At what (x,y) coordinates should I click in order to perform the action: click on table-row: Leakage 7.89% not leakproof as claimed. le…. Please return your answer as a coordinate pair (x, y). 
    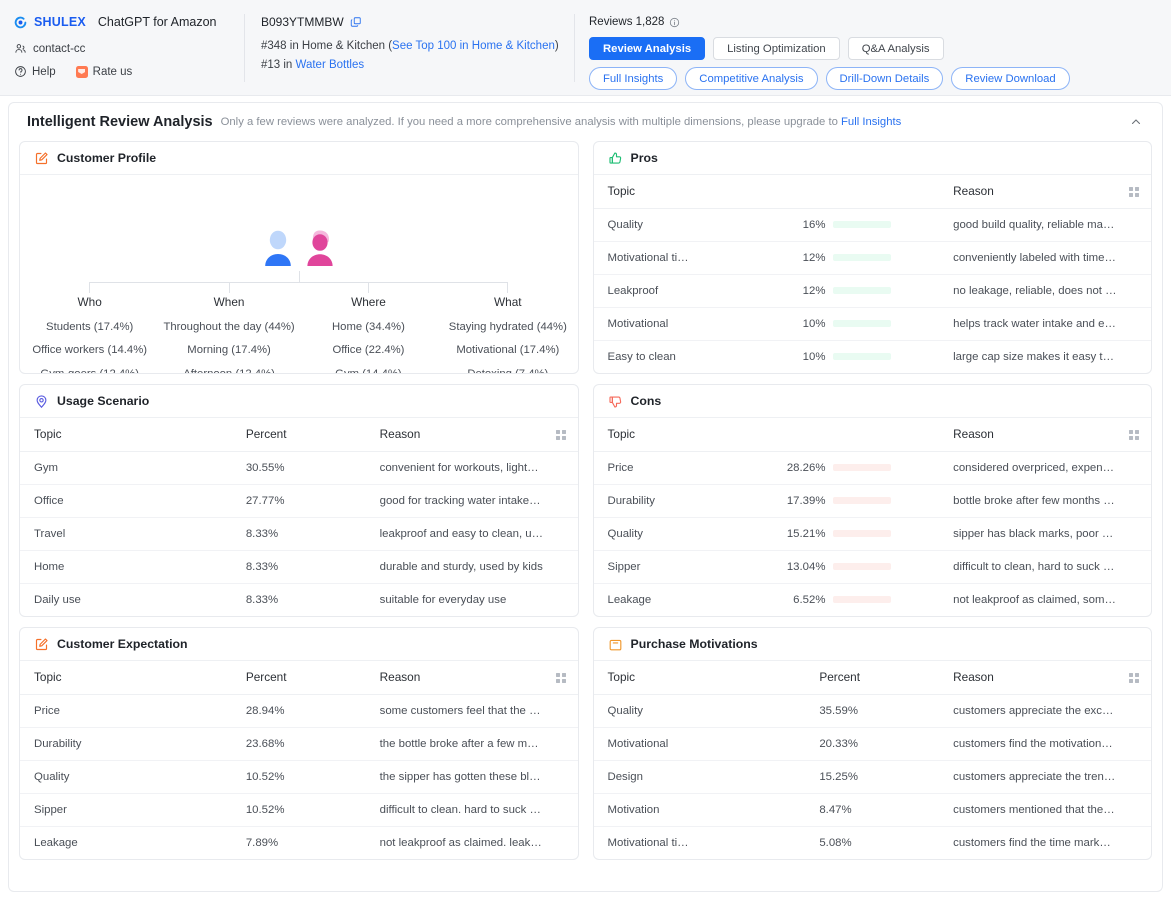
    Looking at the image, I should click on (299, 842).